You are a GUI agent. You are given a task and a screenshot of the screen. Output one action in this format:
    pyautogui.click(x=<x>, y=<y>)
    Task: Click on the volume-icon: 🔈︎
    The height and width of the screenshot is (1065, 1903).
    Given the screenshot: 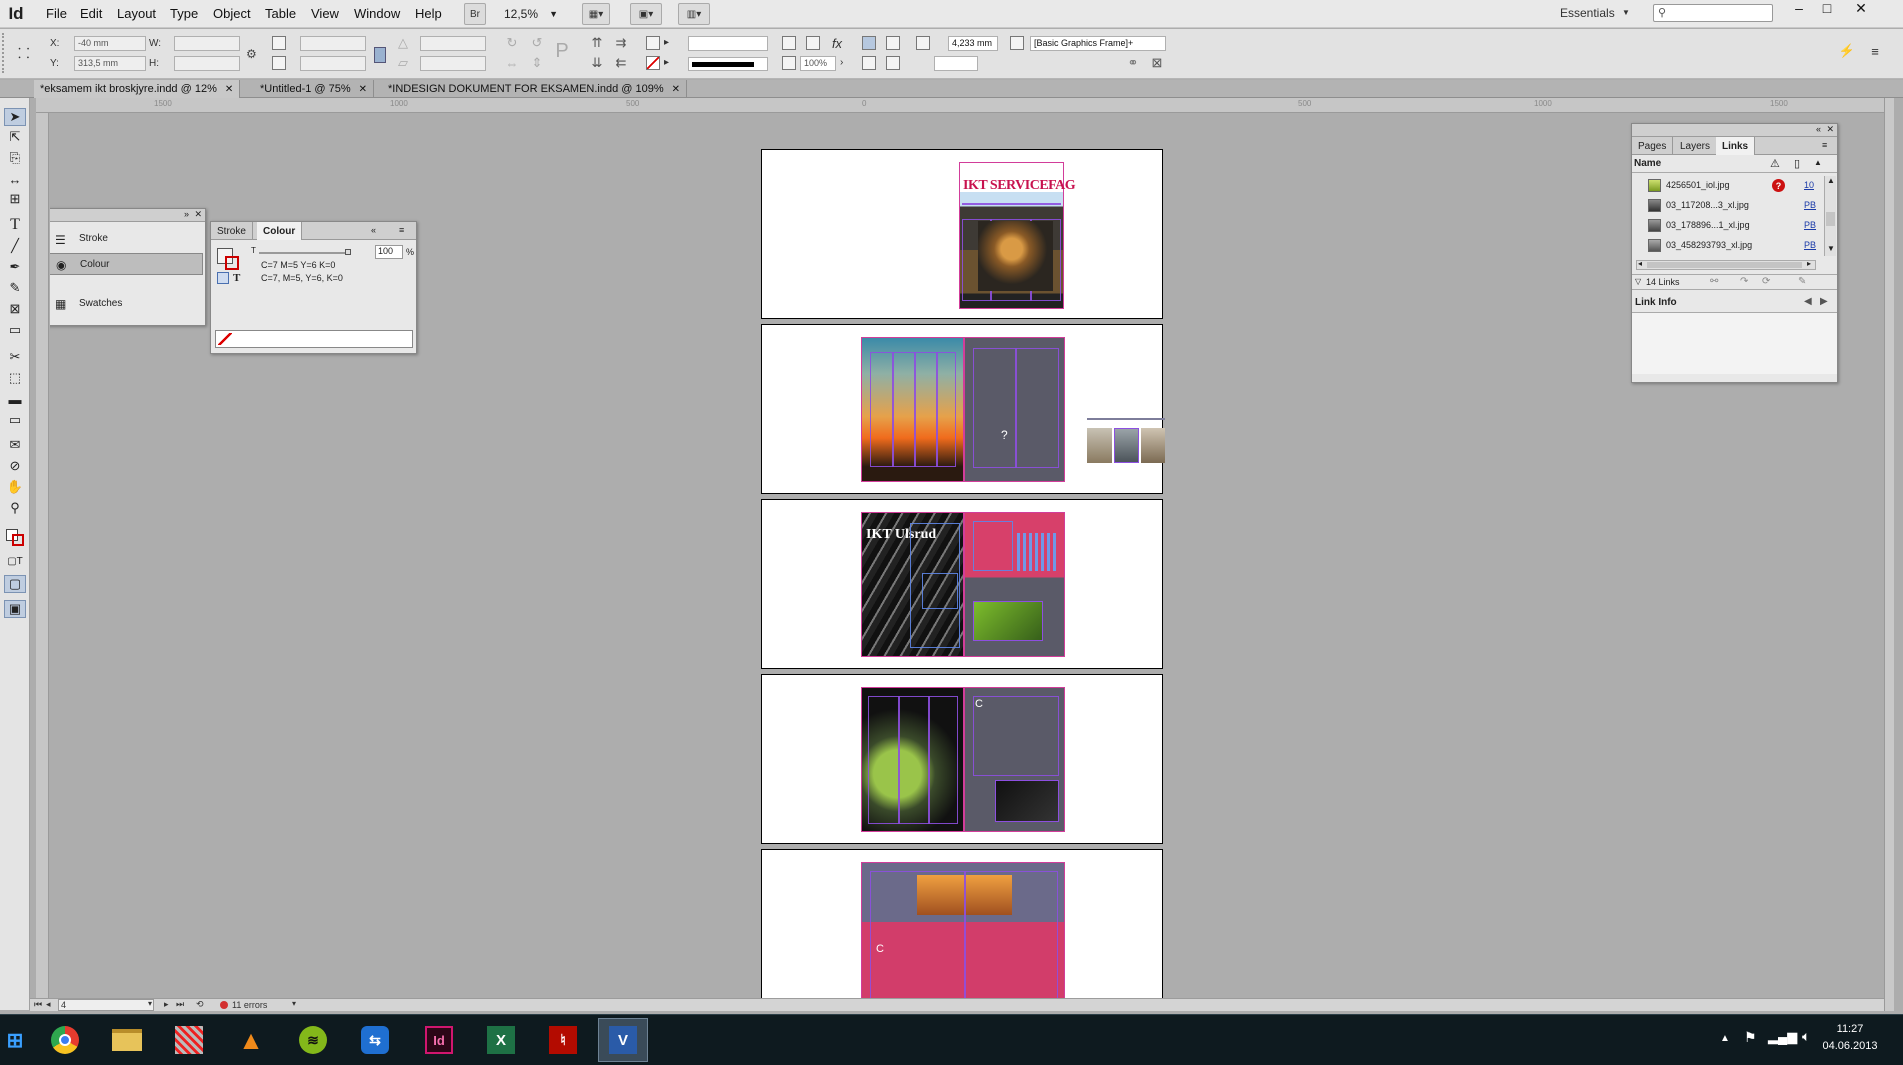 What is the action you would take?
    pyautogui.click(x=1806, y=1036)
    